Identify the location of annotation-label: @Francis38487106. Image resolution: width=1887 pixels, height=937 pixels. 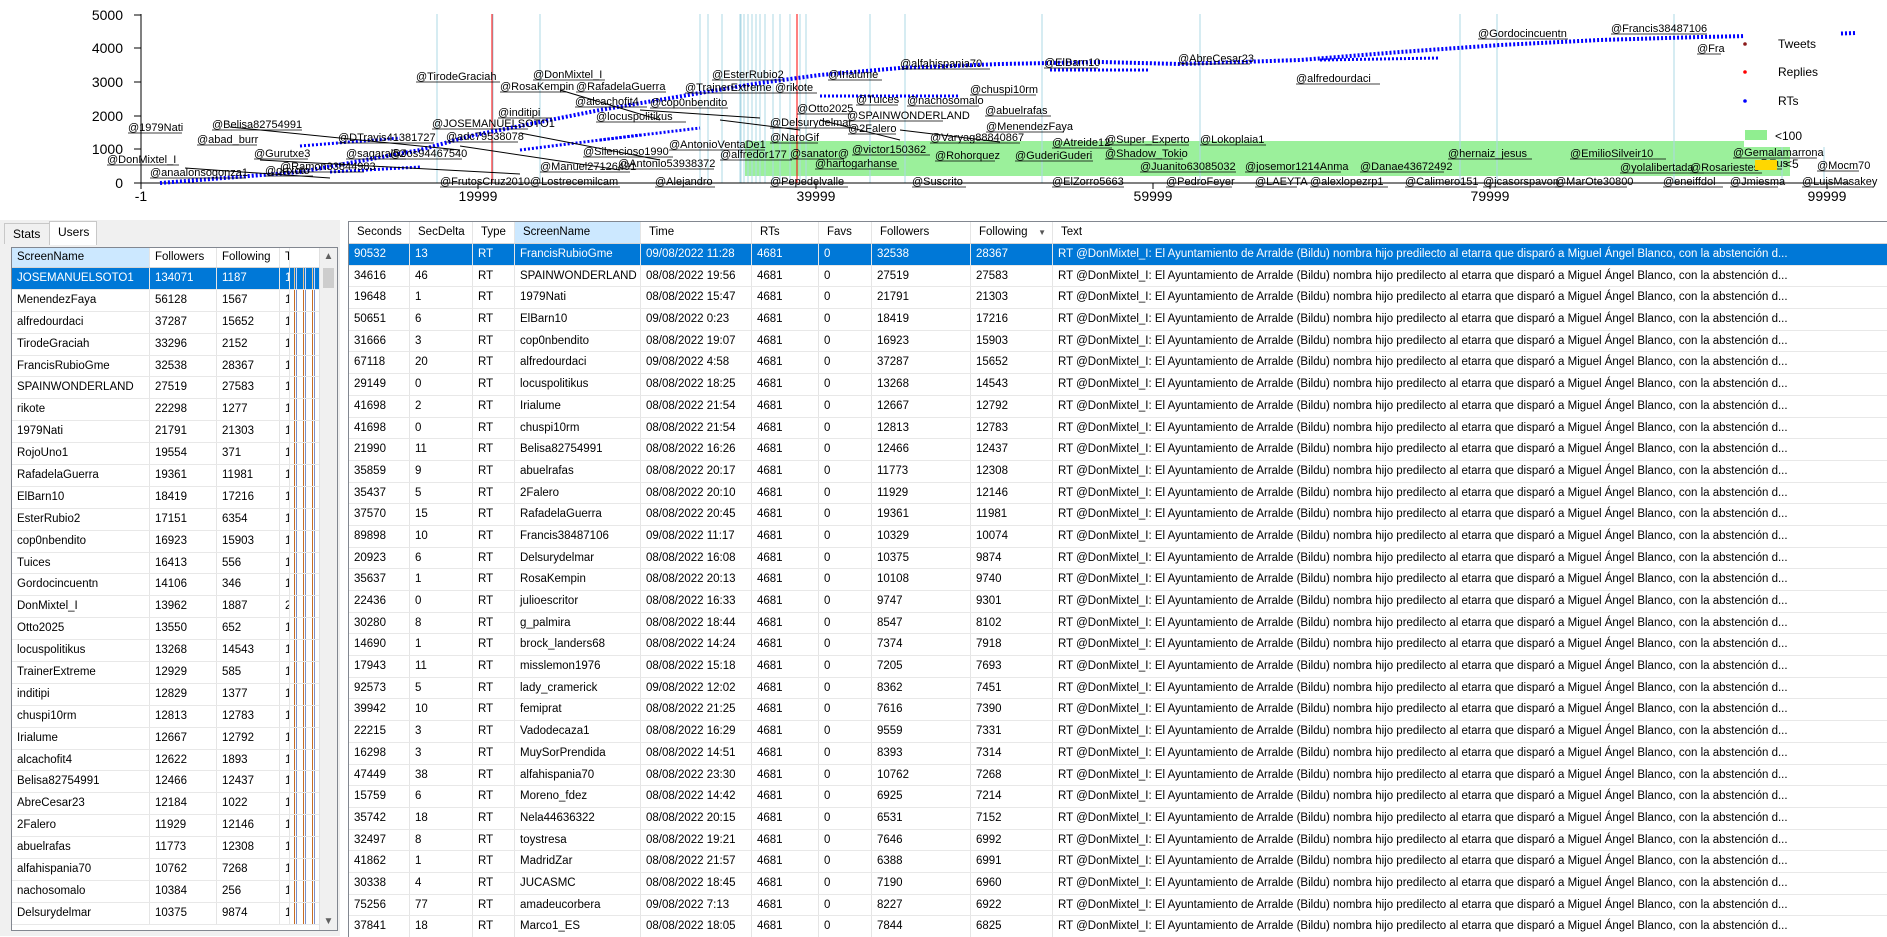
(1659, 29).